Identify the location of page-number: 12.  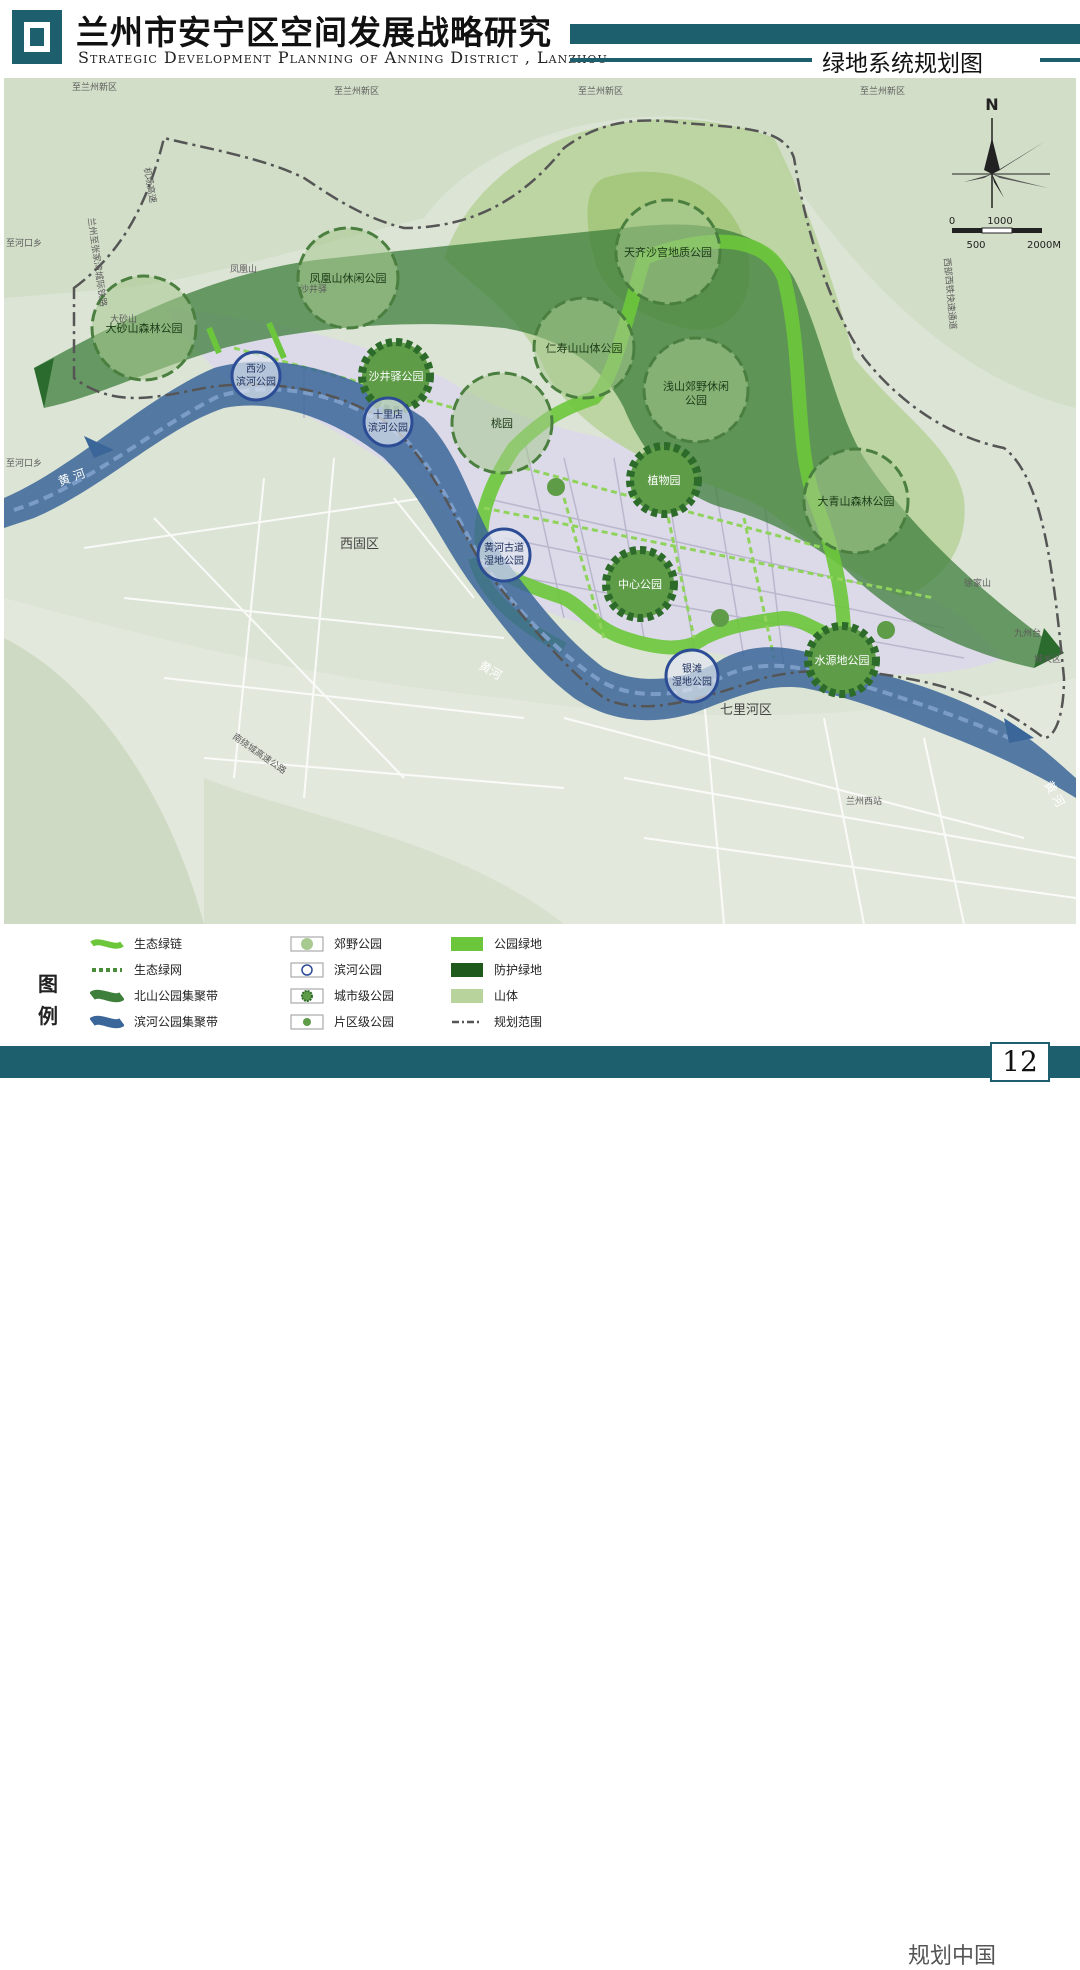
(1020, 1062).